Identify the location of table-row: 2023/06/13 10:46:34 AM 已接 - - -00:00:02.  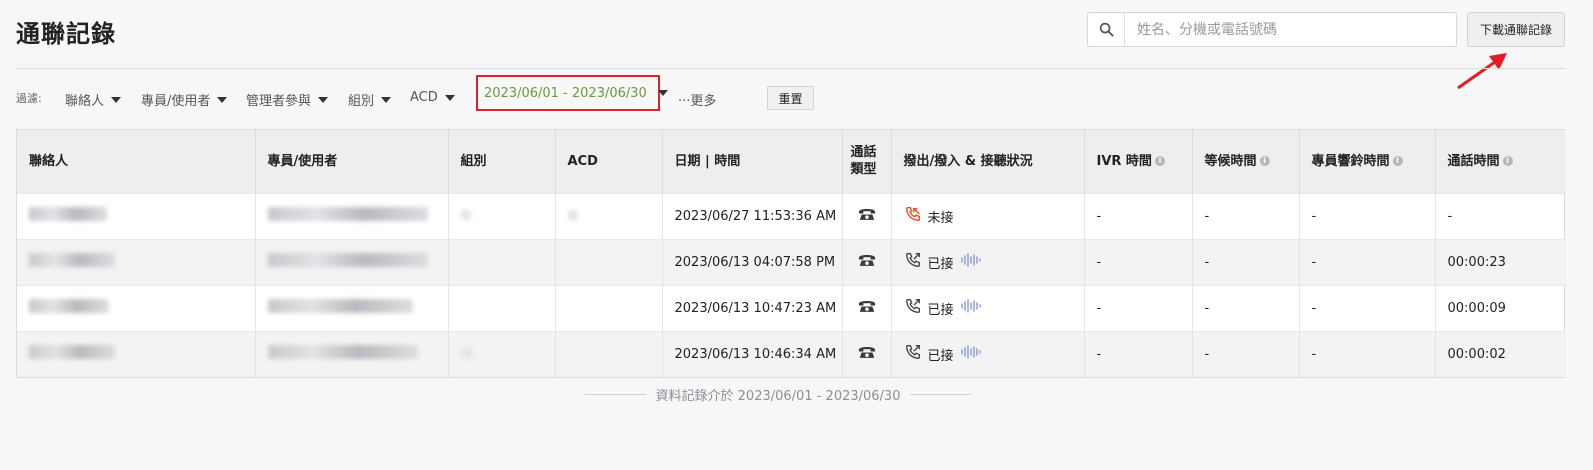
(791, 353).